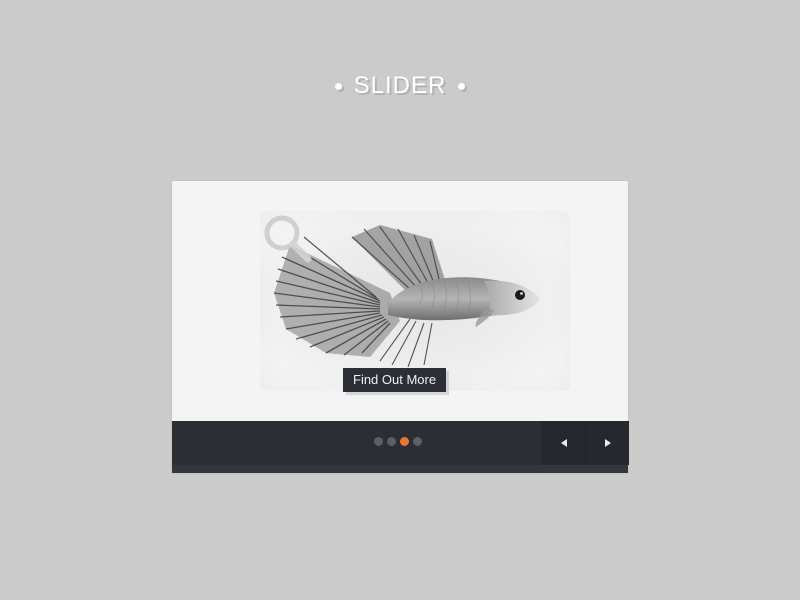  Describe the element at coordinates (395, 380) in the screenshot. I see `find-out-more-button: Find Out More` at that location.